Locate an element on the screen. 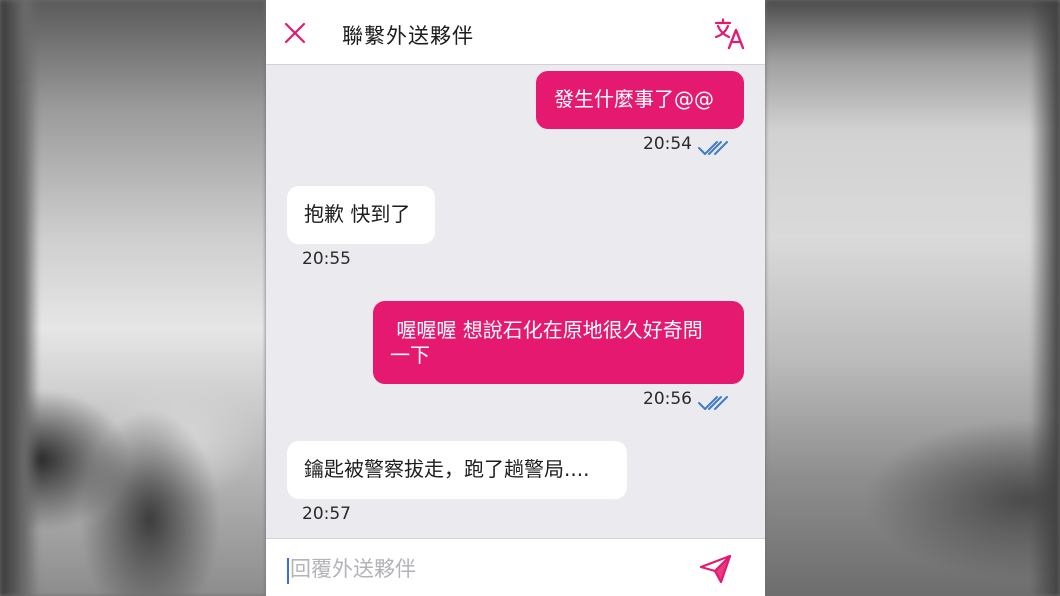  message-text-line: 喔喔喔 想說石化在原地很久好奇問 is located at coordinates (546, 330).